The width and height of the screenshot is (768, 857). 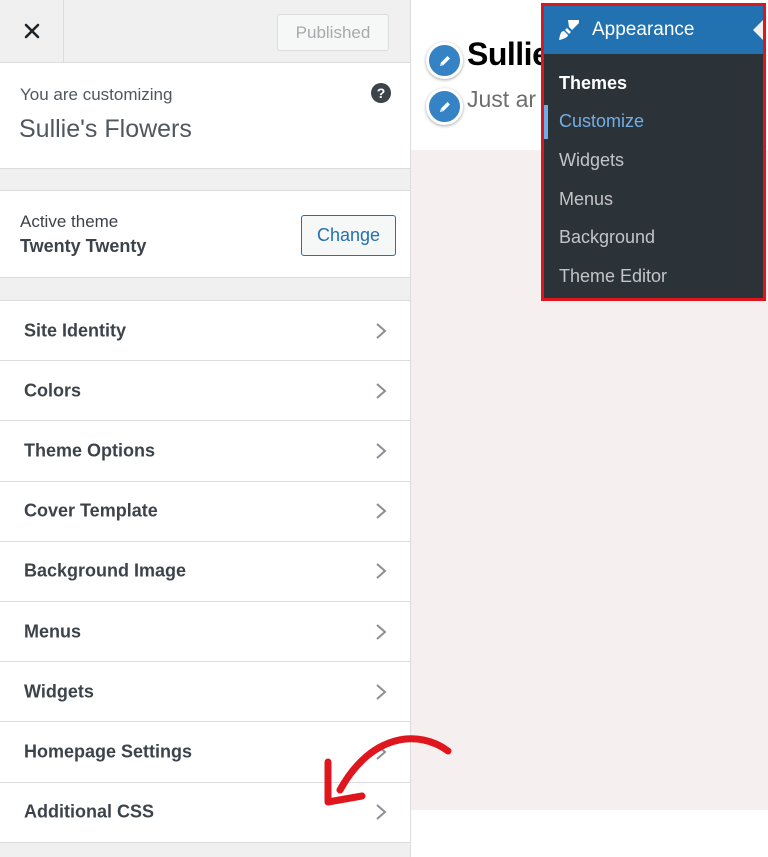 I want to click on customize-info: You are customizing Sullie's Flowers ?, so click(x=205, y=116).